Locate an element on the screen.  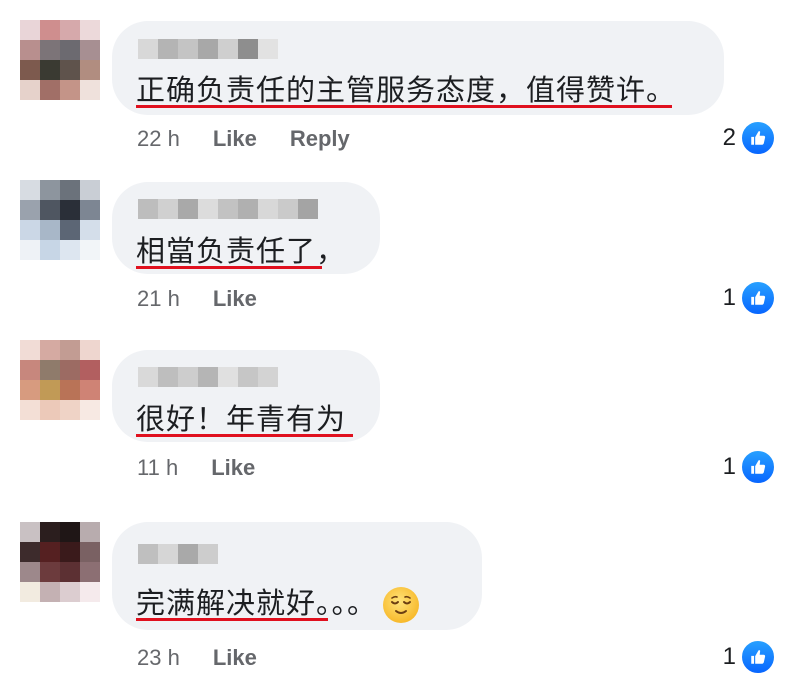
comment-actions: 21 h Like is located at coordinates (213, 299).